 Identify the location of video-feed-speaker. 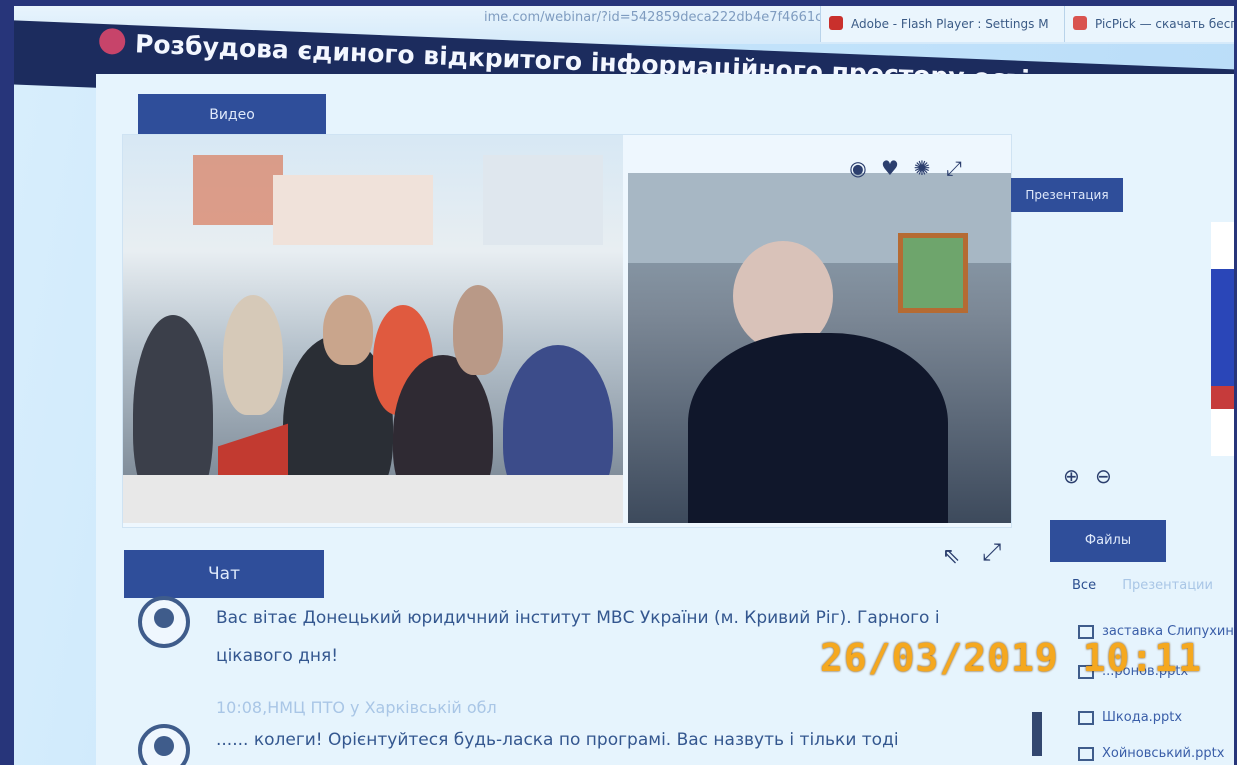
(819, 348).